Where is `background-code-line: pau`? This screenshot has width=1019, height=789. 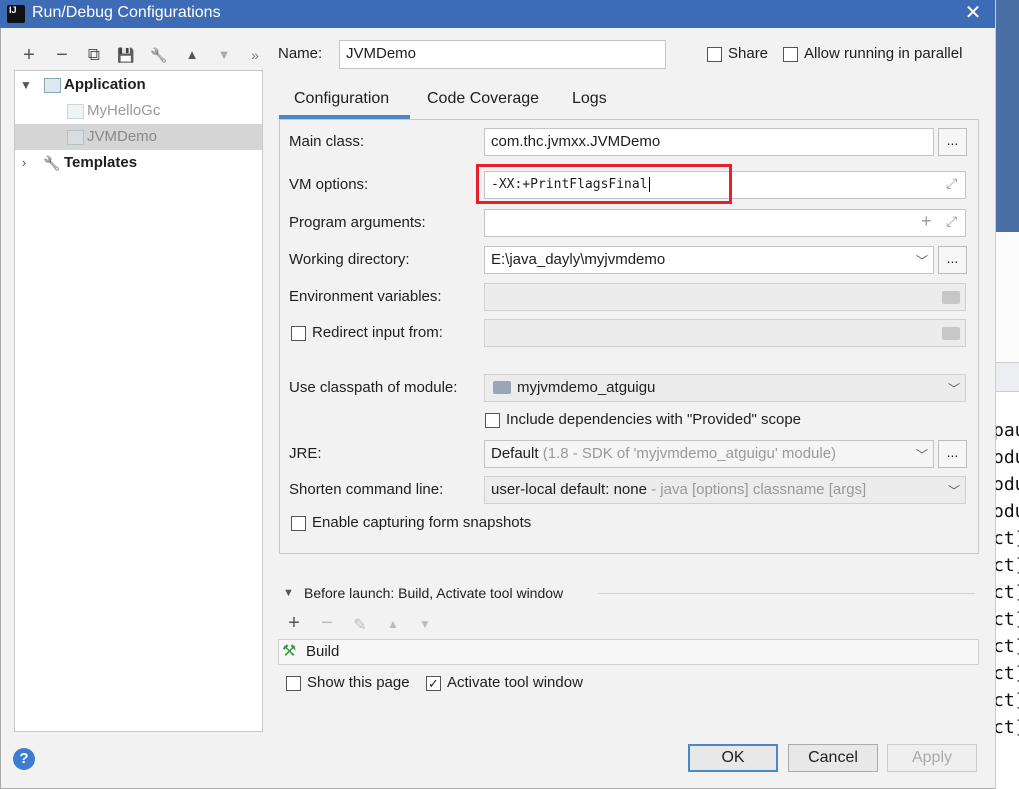
background-code-line: pau is located at coordinates (1007, 430).